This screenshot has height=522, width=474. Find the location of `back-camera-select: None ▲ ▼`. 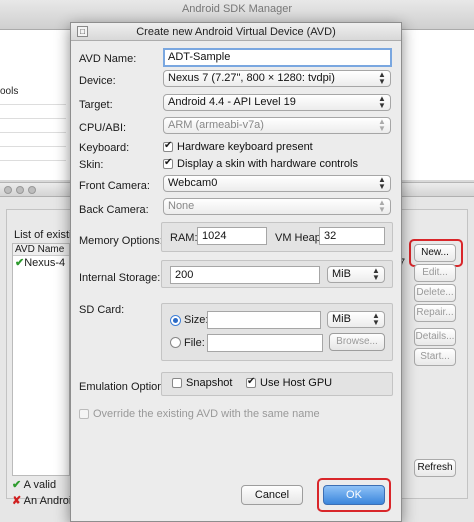

back-camera-select: None ▲ ▼ is located at coordinates (277, 206).